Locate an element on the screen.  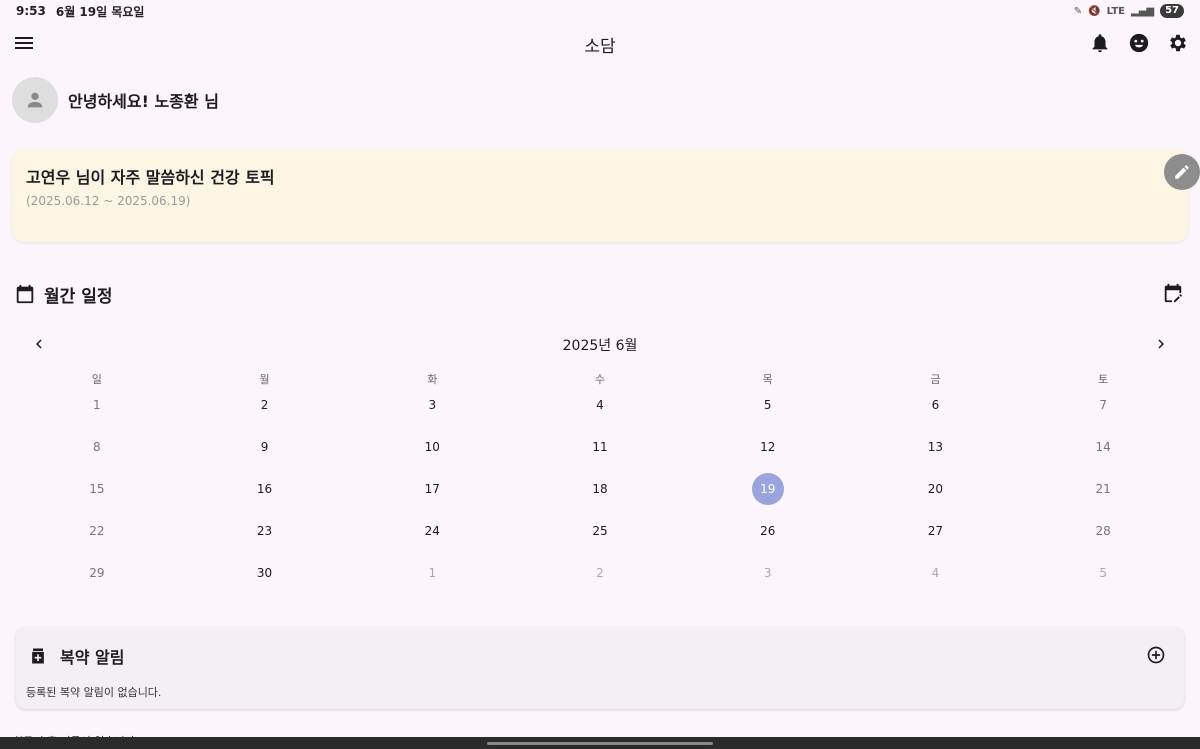
calendar-day: 25 is located at coordinates (600, 531).